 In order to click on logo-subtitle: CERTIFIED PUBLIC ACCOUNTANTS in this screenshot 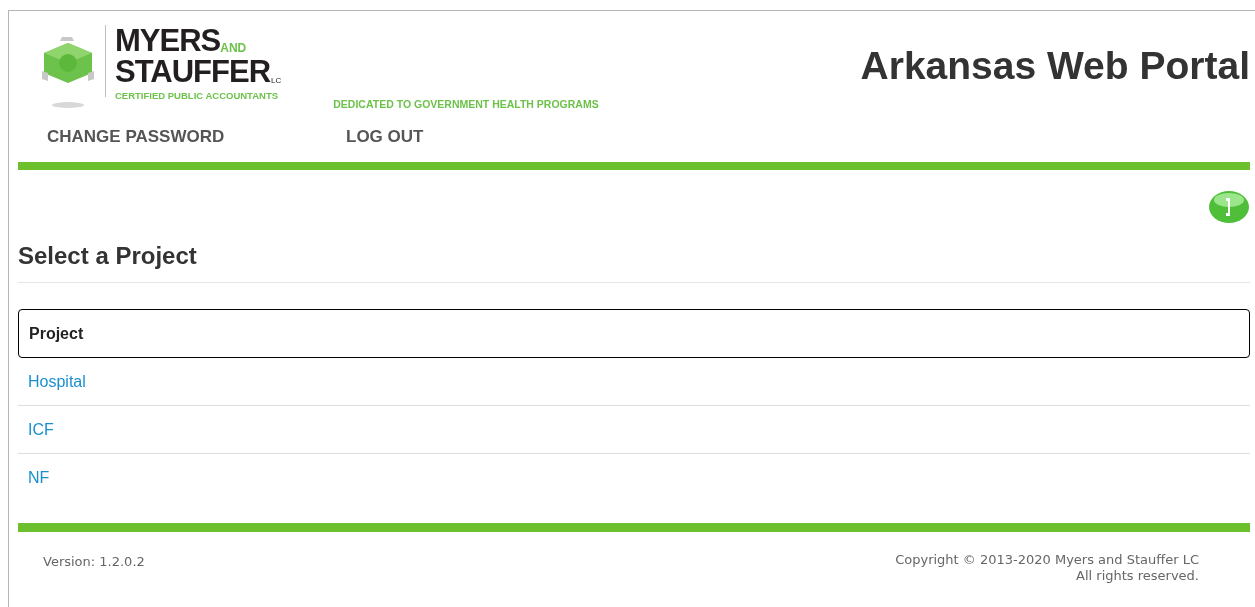, I will do `click(197, 96)`.